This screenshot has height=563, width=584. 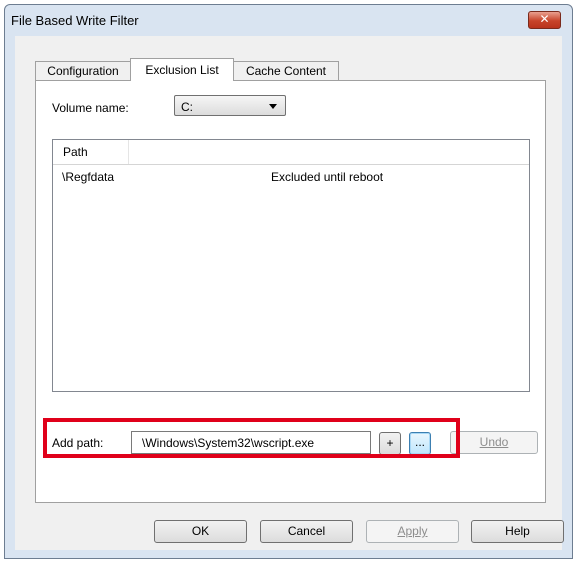 I want to click on tab-exclusion-list: Exclusion List, so click(x=182, y=69).